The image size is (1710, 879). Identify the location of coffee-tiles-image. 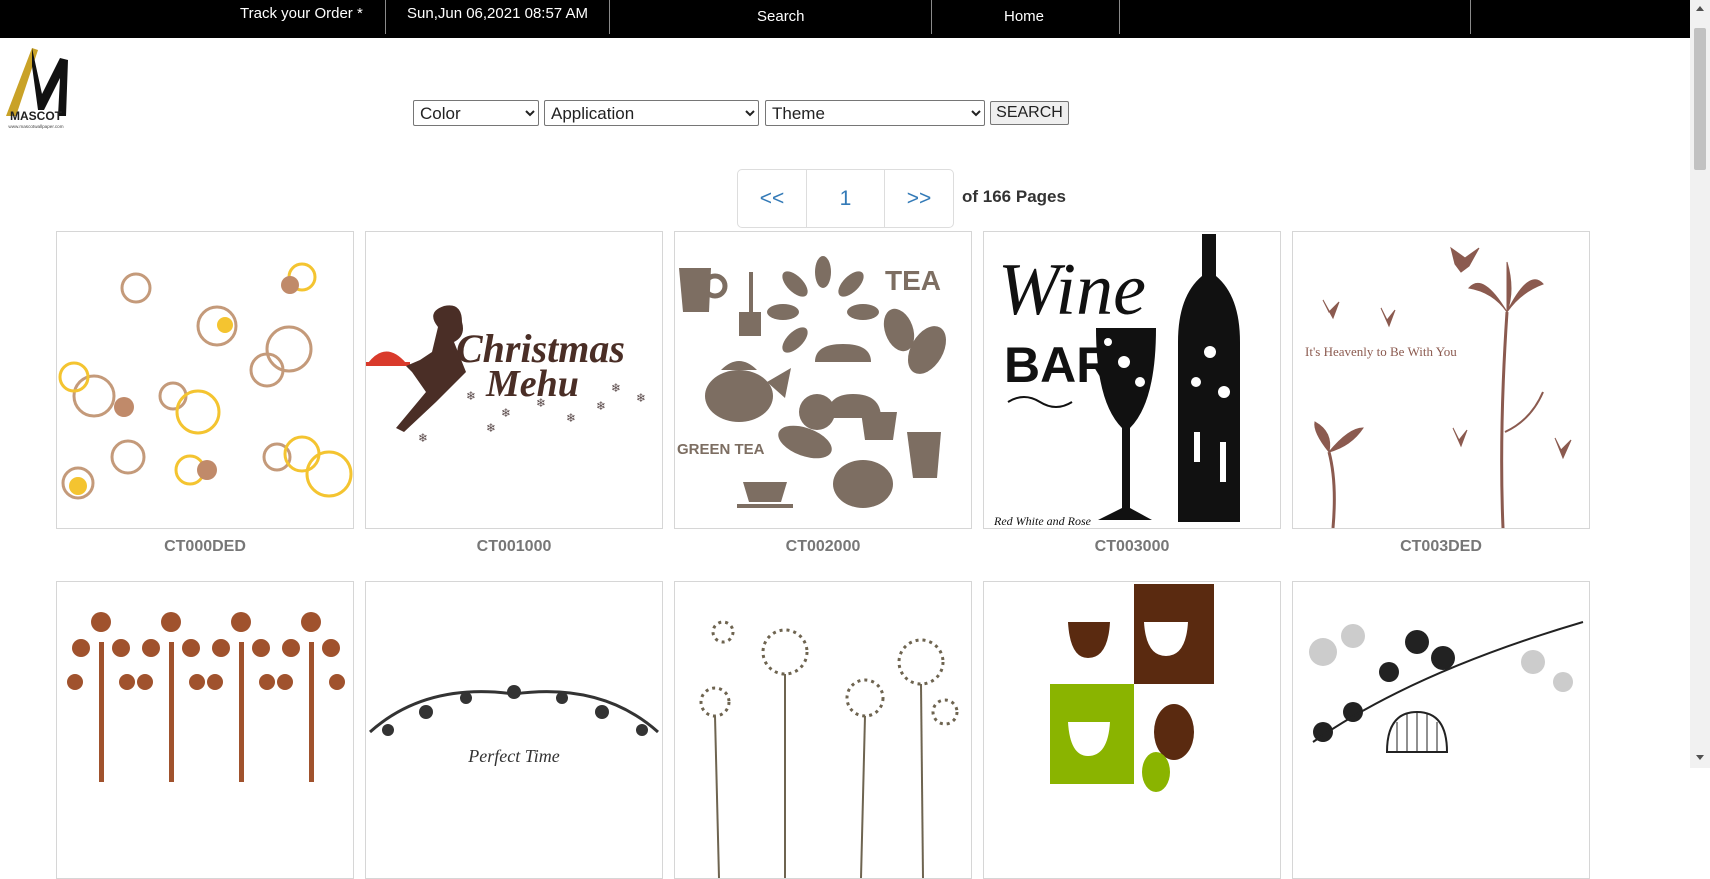
(1132, 688).